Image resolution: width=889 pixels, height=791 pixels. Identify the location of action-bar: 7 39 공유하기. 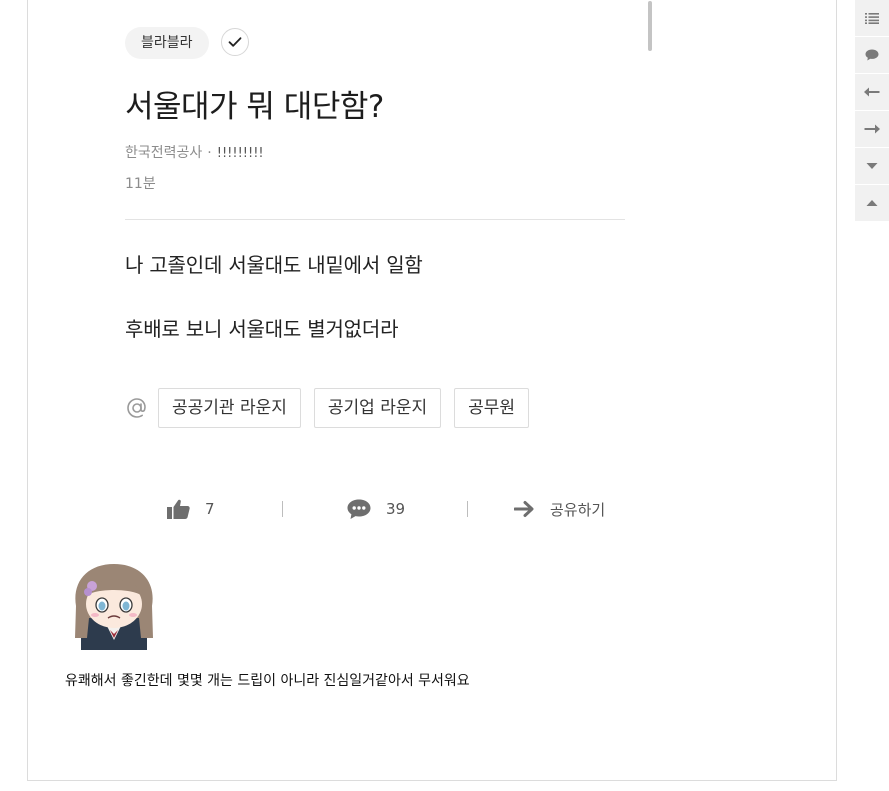
(375, 509).